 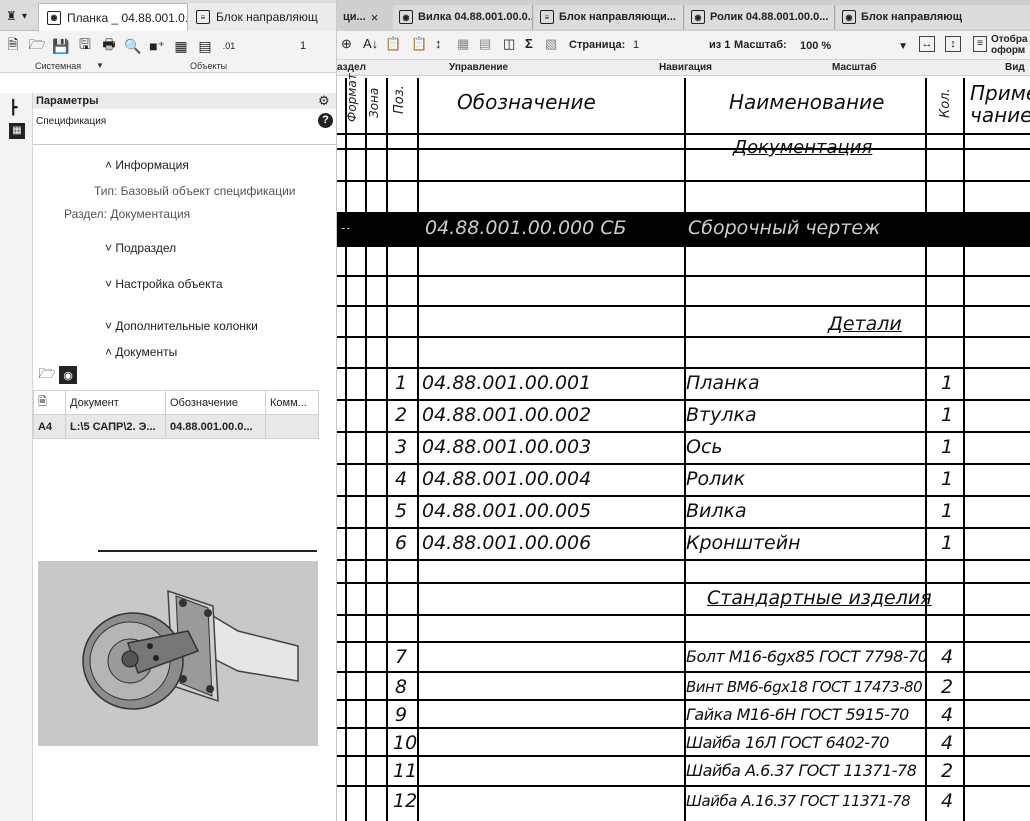 What do you see at coordinates (141, 352) in the screenshot?
I see `documents-toggle: ˄ Документы` at bounding box center [141, 352].